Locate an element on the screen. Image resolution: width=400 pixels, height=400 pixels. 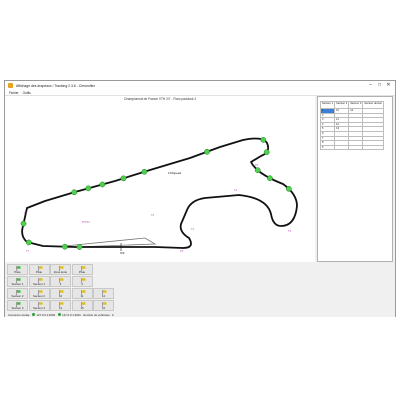
sector-header: Secteur 2 is located at coordinates (342, 105).